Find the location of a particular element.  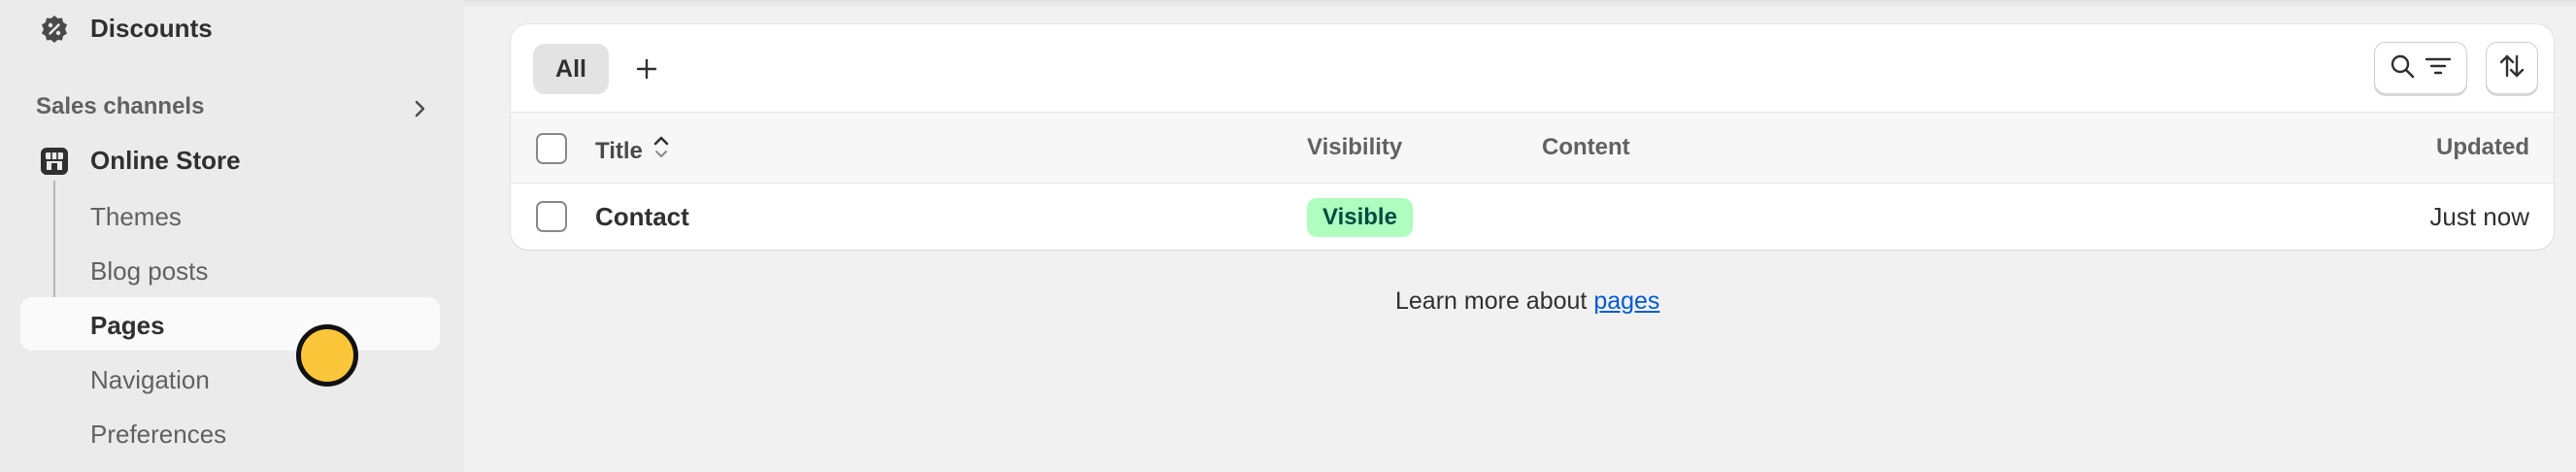

pages-help-link: pages is located at coordinates (1626, 301).